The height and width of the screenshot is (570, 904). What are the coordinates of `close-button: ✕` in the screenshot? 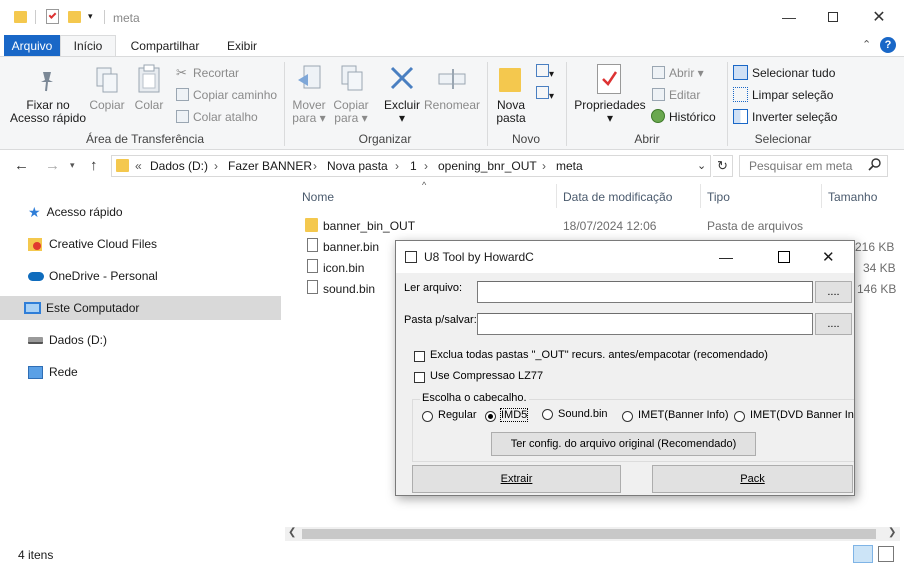 It's located at (879, 17).